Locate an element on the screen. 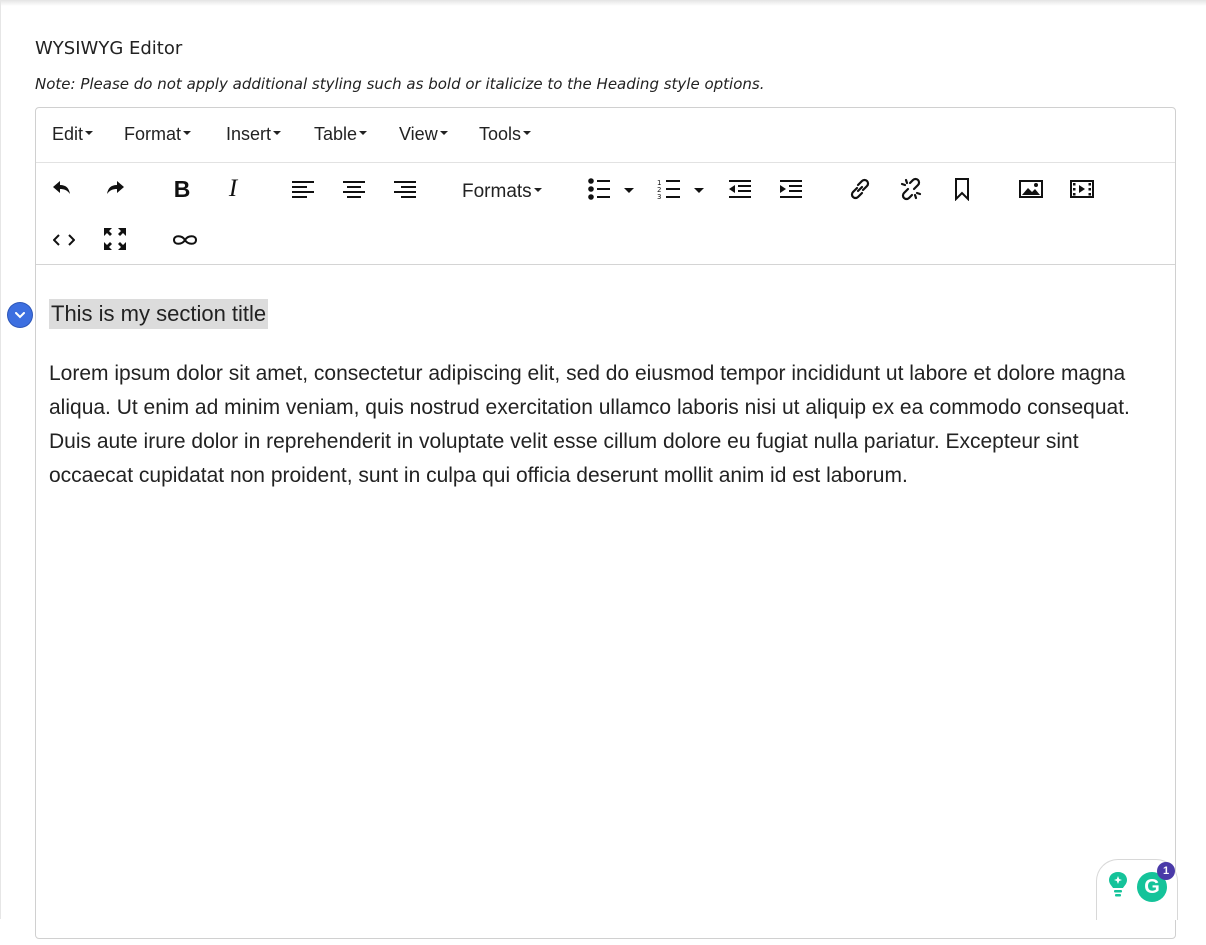 The height and width of the screenshot is (945, 1206). bullet-list-icon is located at coordinates (611, 189).